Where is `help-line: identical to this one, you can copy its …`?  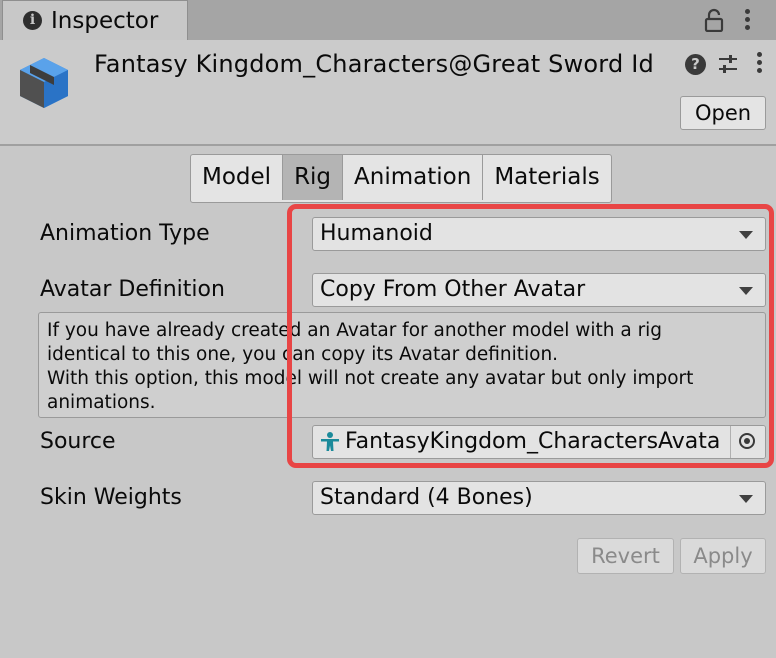
help-line: identical to this one, you can copy its … is located at coordinates (303, 354).